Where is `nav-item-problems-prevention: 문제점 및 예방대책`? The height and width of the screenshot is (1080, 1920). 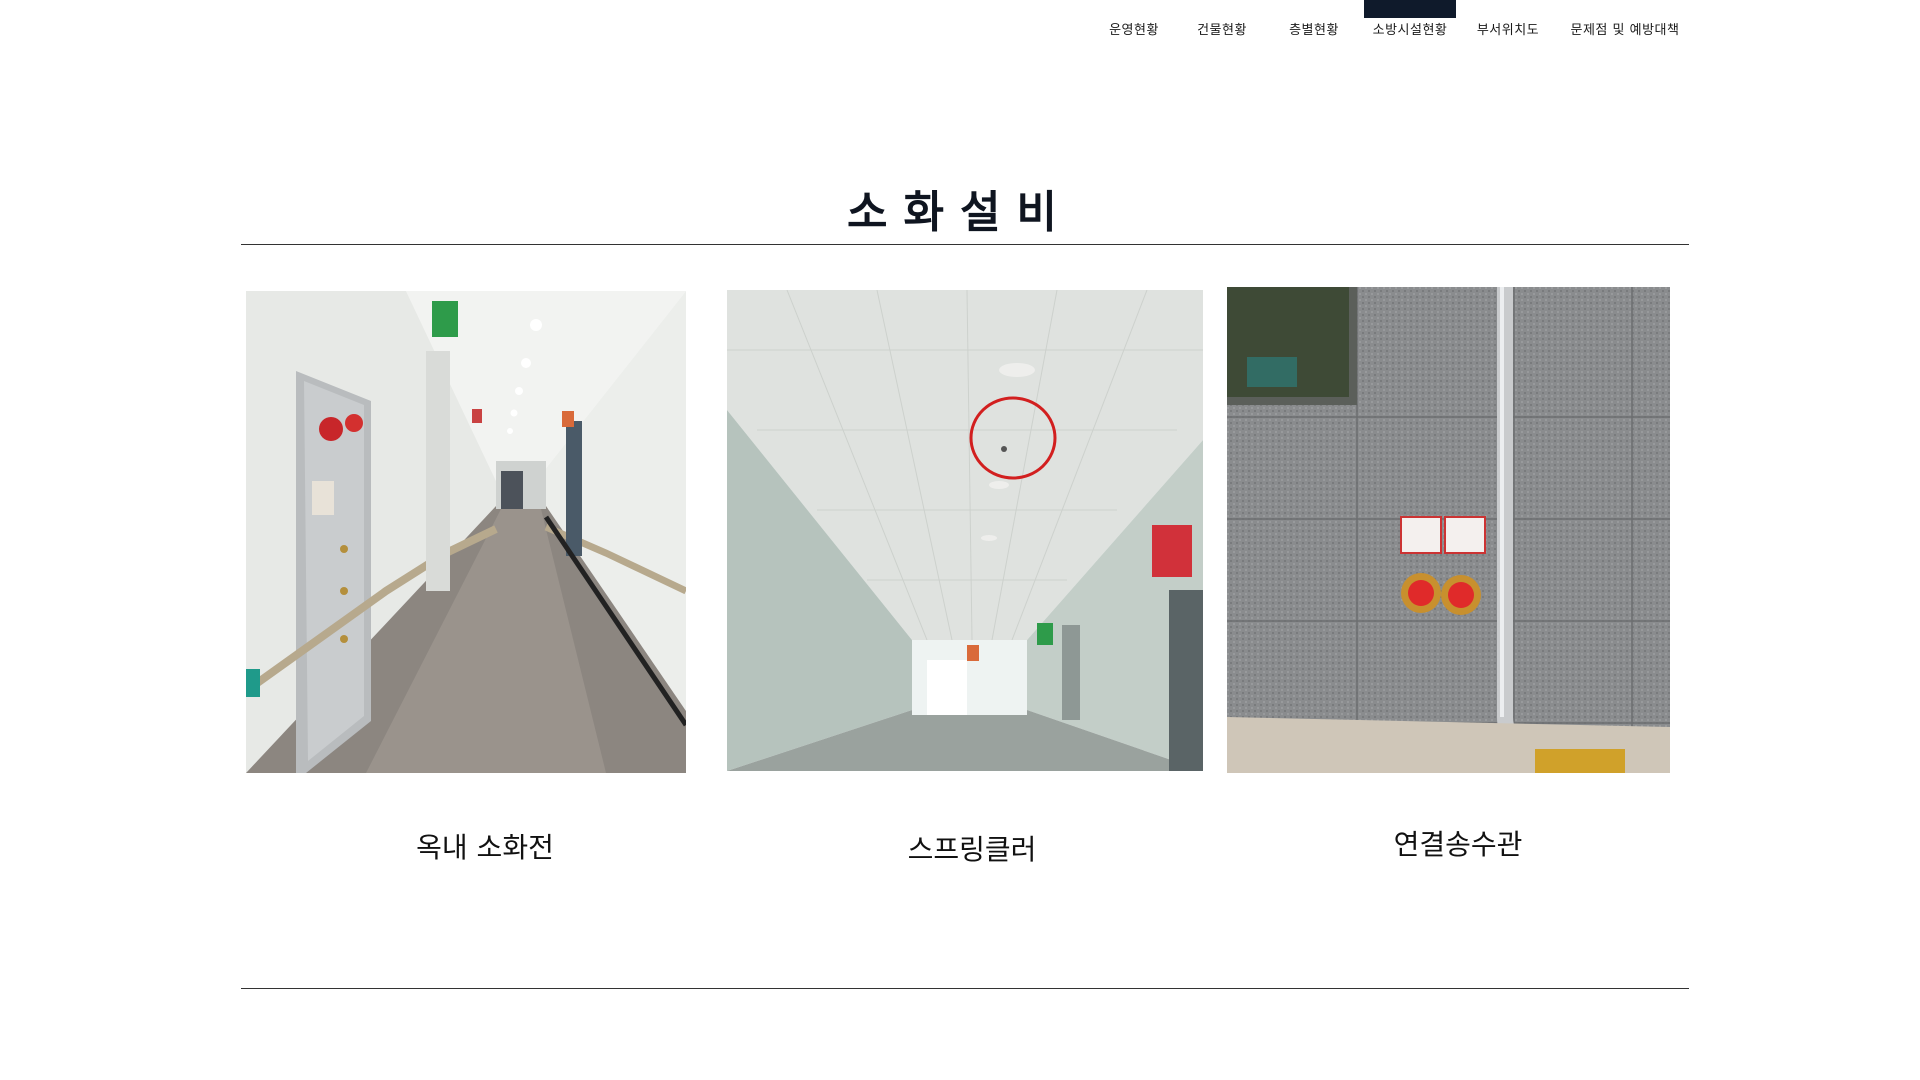 nav-item-problems-prevention: 문제점 및 예방대책 is located at coordinates (1625, 28).